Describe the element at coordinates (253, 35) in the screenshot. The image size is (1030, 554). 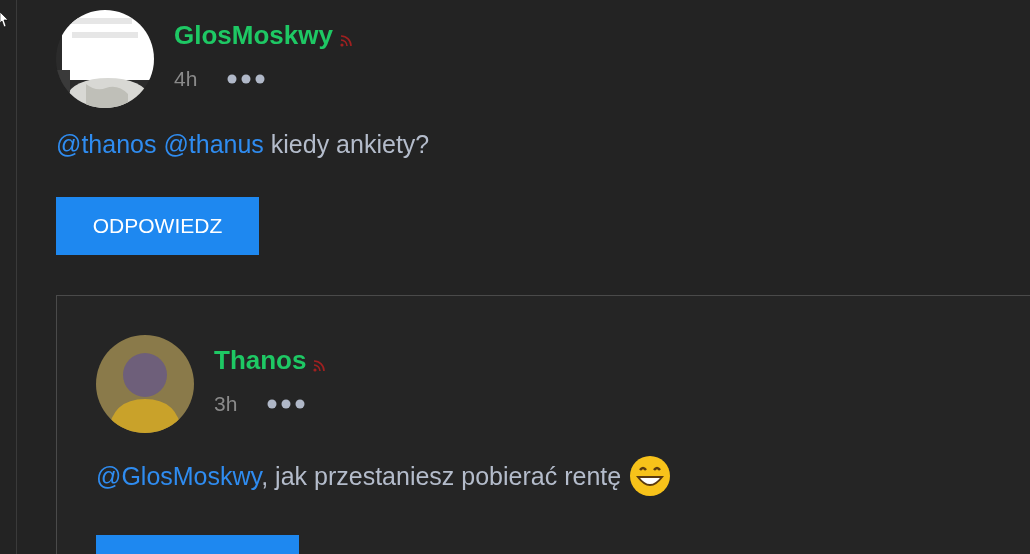
I see `author-name: GlosMoskwy` at that location.